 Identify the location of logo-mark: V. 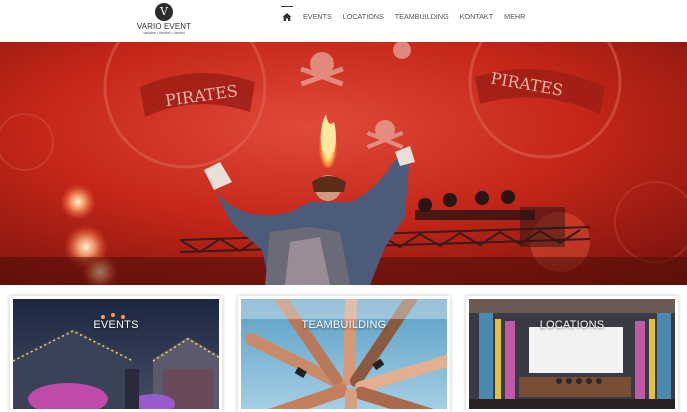
(164, 12).